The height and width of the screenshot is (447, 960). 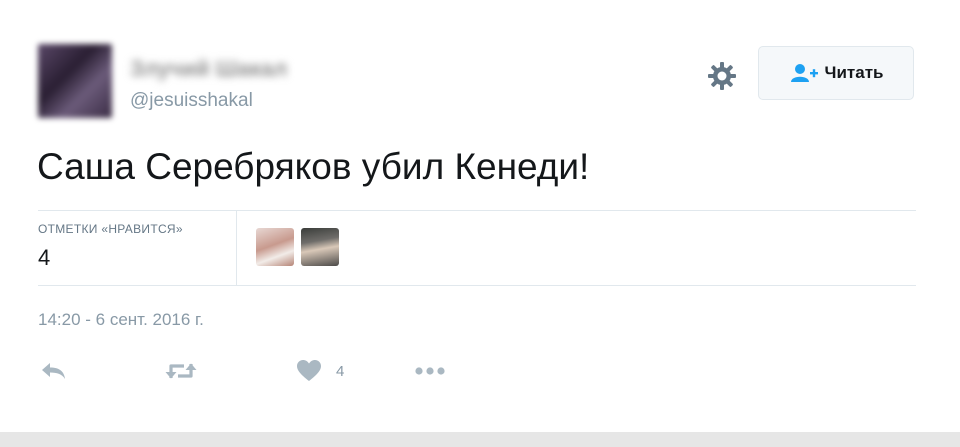 What do you see at coordinates (722, 76) in the screenshot?
I see `gear-icon` at bounding box center [722, 76].